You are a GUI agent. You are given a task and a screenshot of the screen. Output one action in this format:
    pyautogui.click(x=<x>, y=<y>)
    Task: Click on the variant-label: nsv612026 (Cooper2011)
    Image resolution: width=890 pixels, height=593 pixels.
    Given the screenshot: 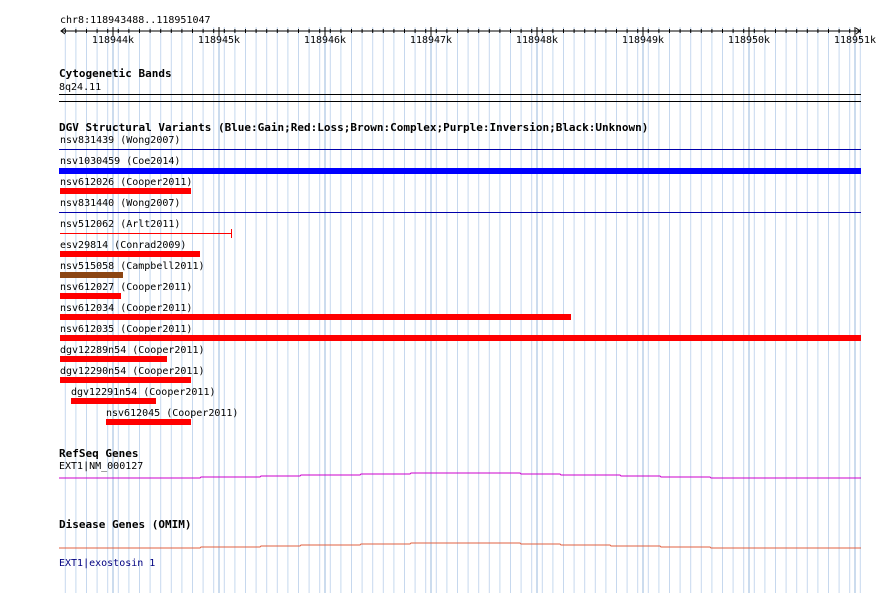 What is the action you would take?
    pyautogui.click(x=126, y=182)
    